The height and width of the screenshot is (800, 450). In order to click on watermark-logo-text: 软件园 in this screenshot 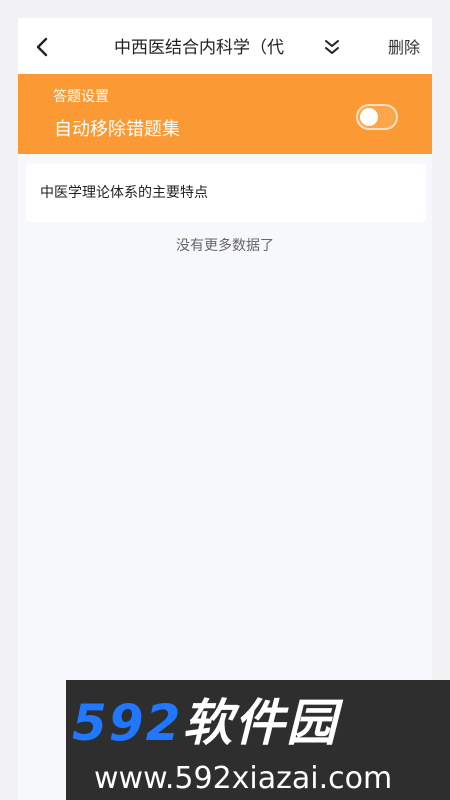, I will do `click(260, 723)`.